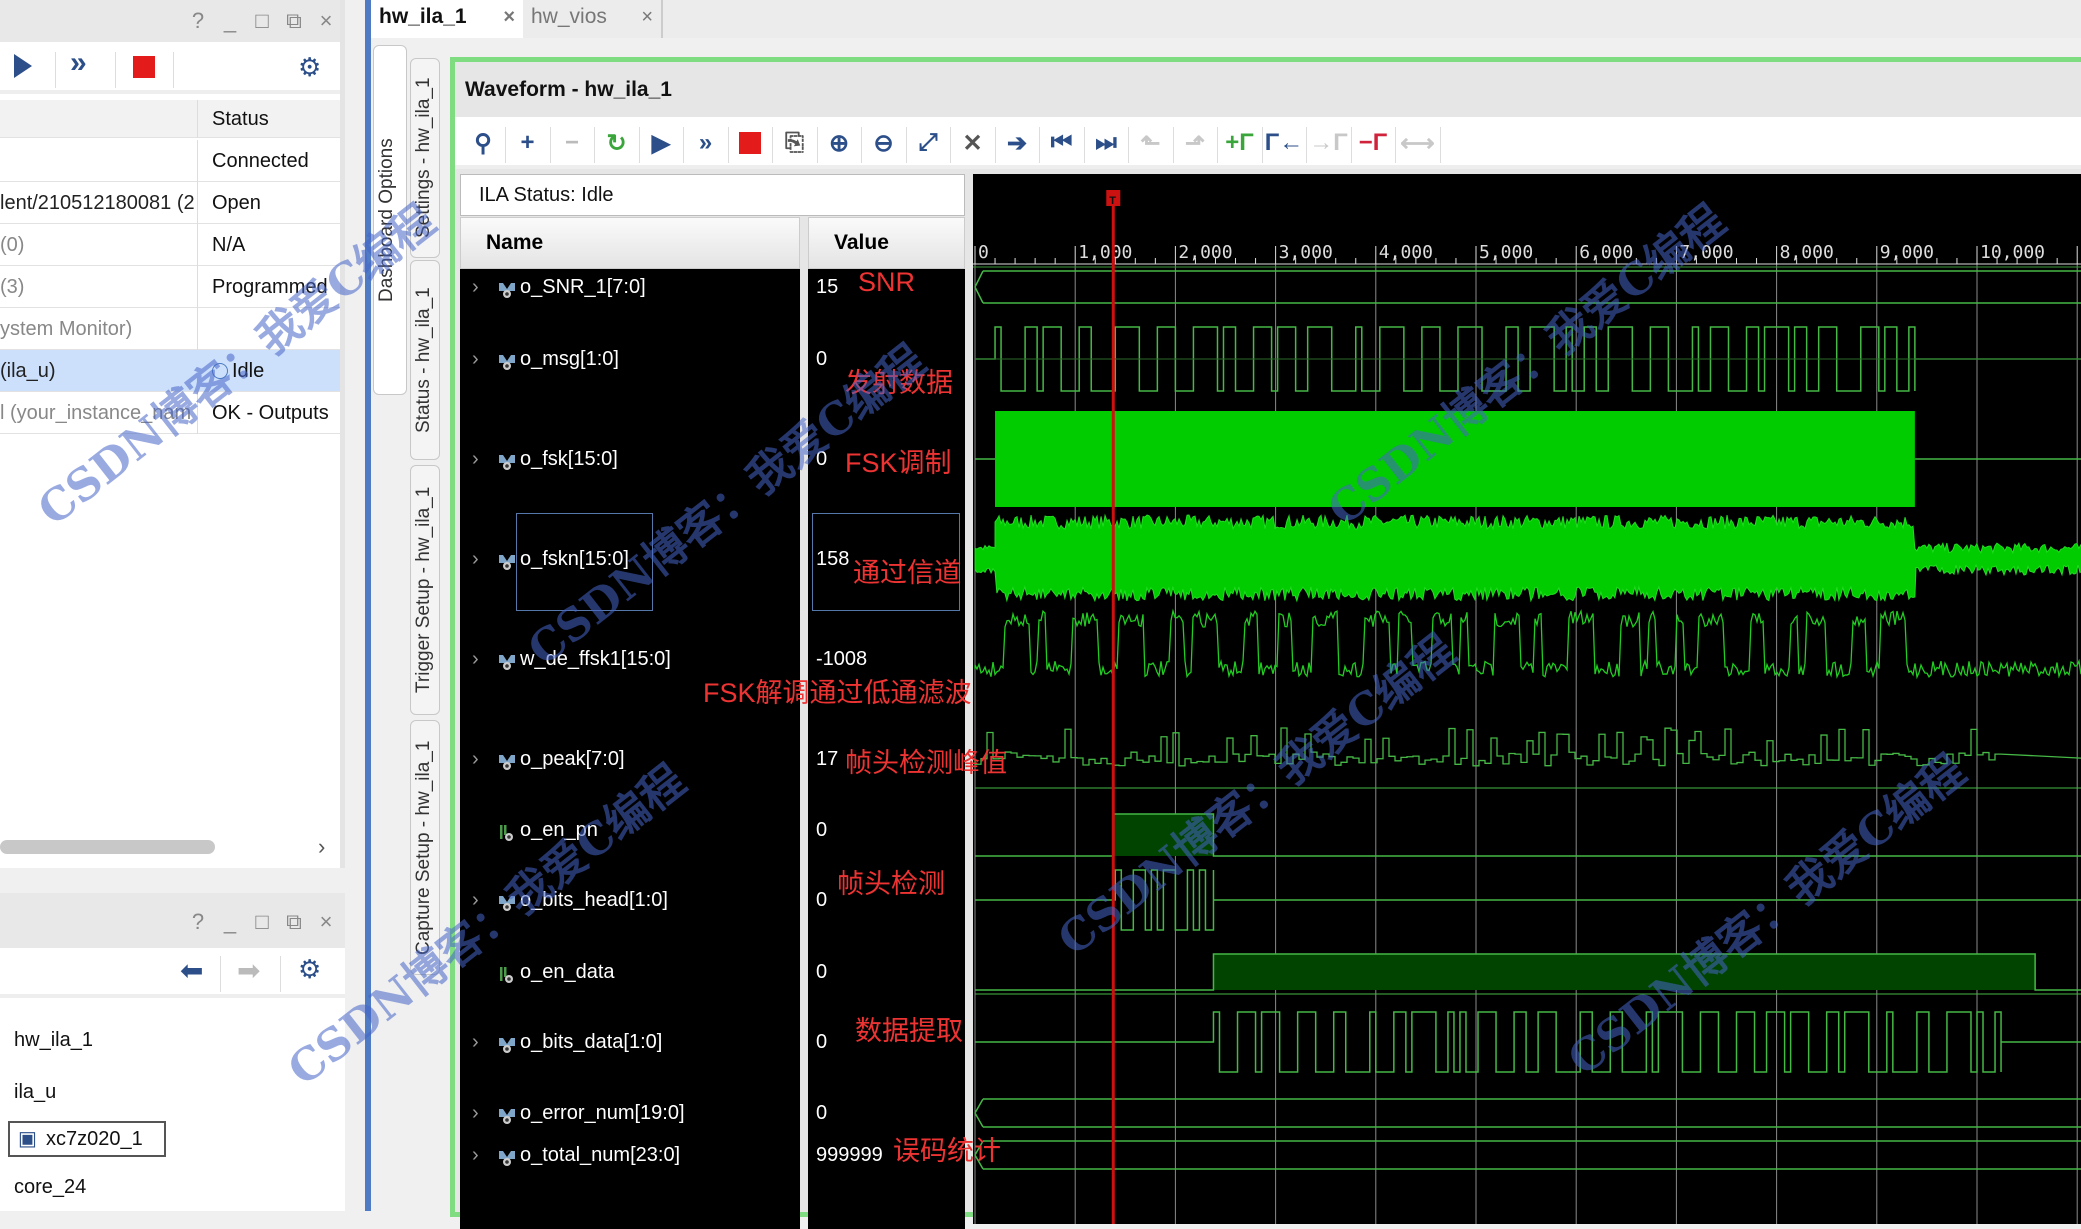  I want to click on signal-name: o_bits_data[1:0], so click(591, 1042).